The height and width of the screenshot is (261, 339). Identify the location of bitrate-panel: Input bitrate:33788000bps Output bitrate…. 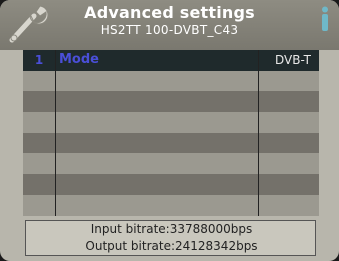
(170, 238).